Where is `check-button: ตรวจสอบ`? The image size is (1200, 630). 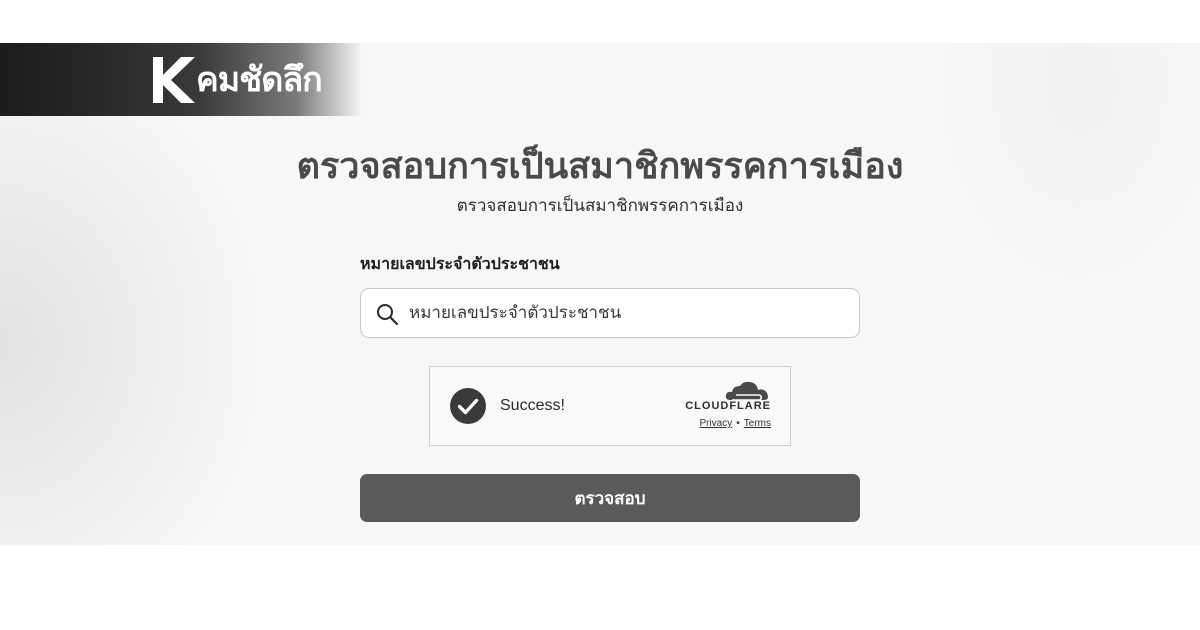 check-button: ตรวจสอบ is located at coordinates (610, 498).